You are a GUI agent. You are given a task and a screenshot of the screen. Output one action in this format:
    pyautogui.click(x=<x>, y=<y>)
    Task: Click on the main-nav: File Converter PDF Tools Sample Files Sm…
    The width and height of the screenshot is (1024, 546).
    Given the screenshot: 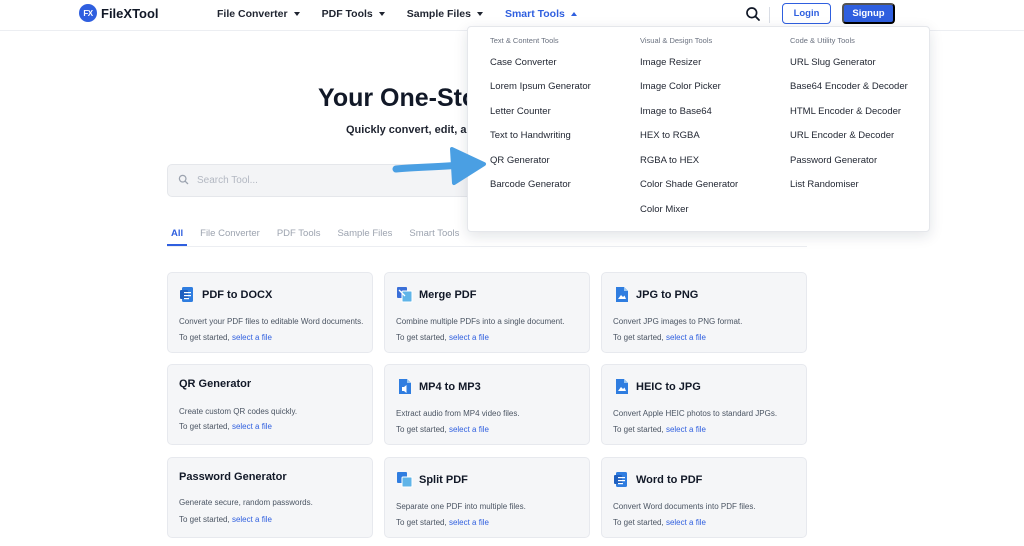 What is the action you would take?
    pyautogui.click(x=408, y=14)
    